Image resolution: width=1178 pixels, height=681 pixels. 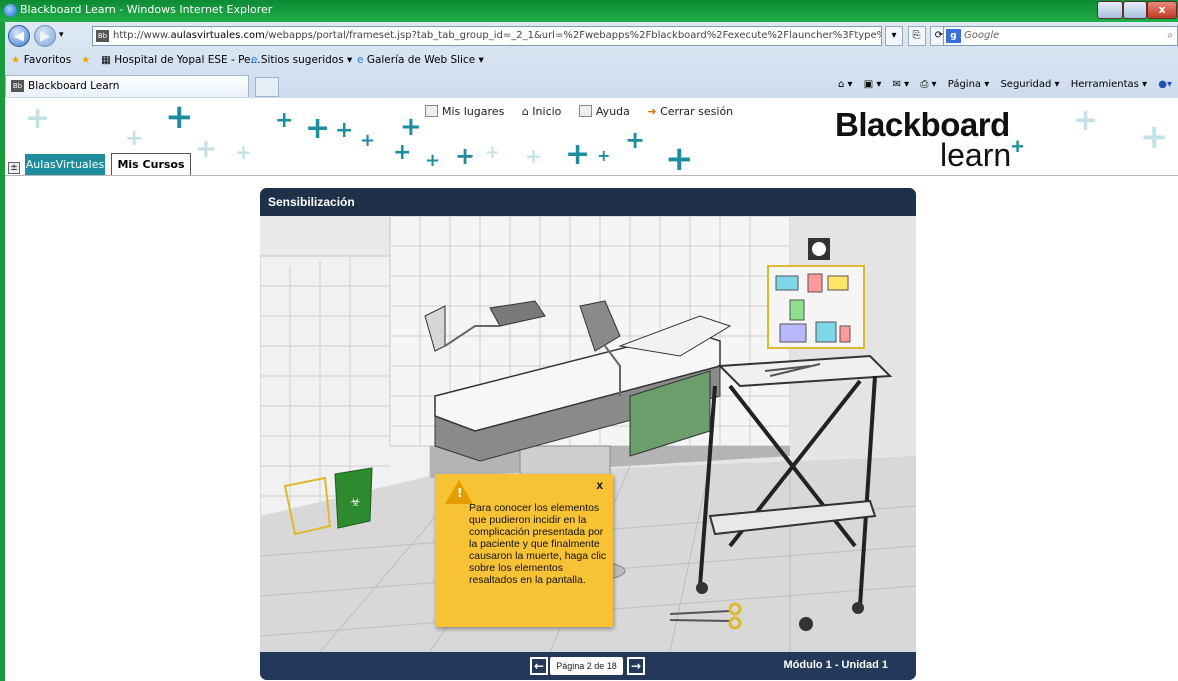 What do you see at coordinates (1060, 36) in the screenshot?
I see `search-input: g Google ⌕` at bounding box center [1060, 36].